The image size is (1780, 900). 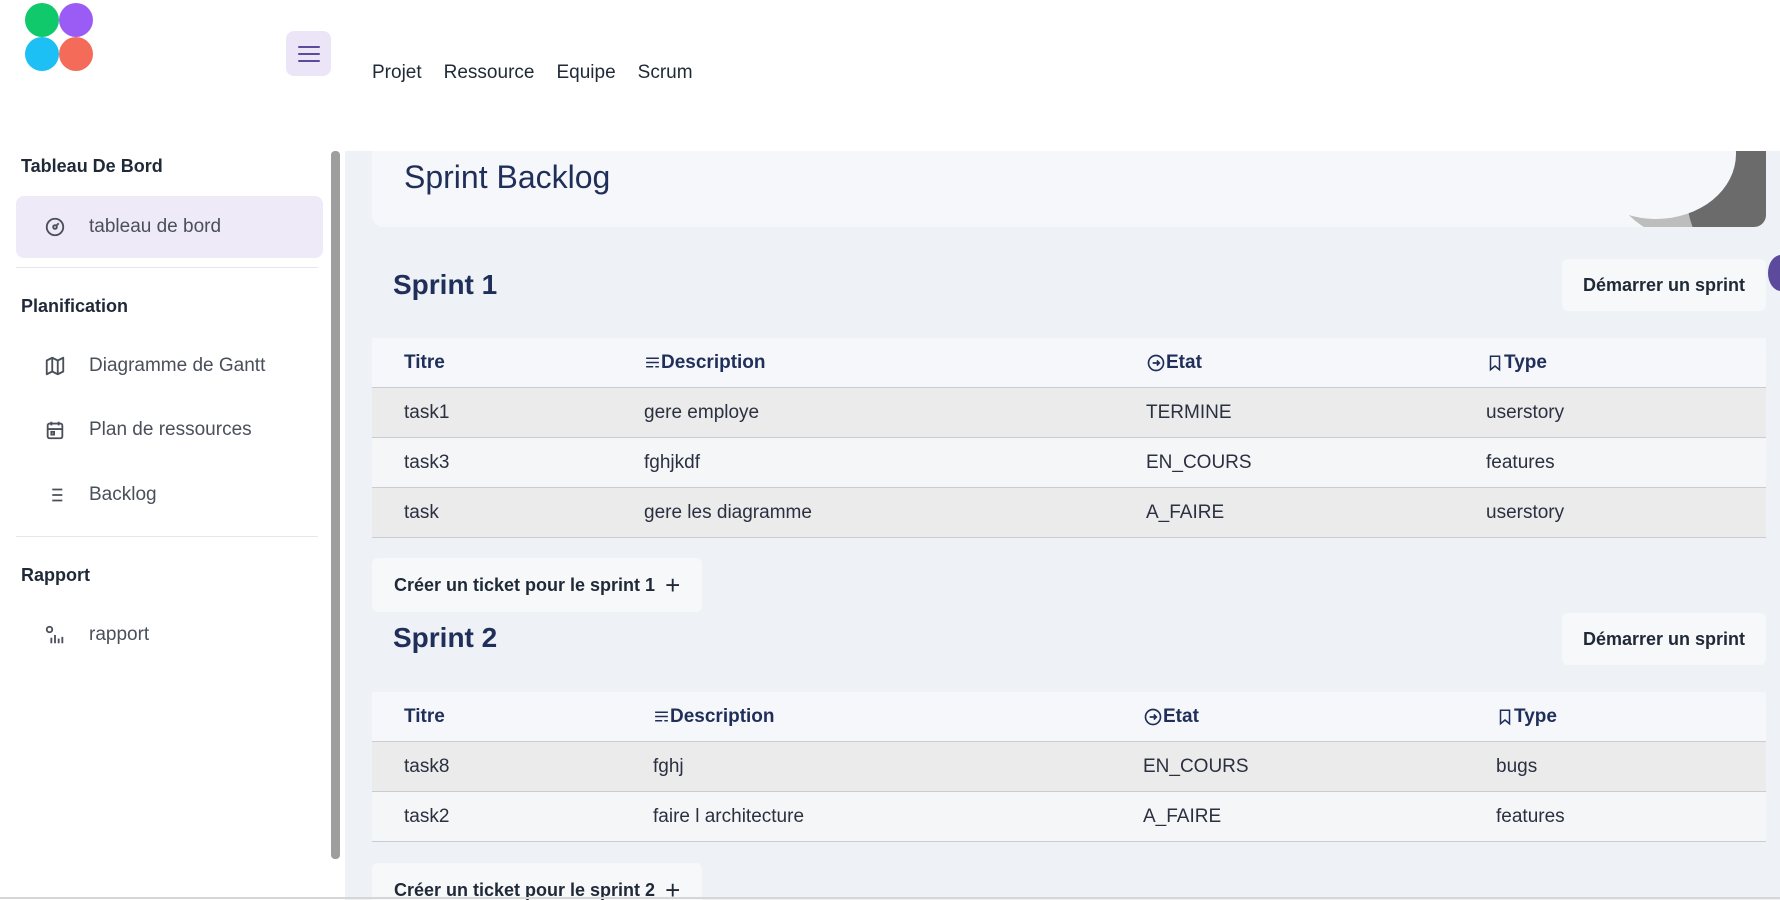 I want to click on sidebar-item-plan-ressources: Plan de ressources, so click(x=169, y=430).